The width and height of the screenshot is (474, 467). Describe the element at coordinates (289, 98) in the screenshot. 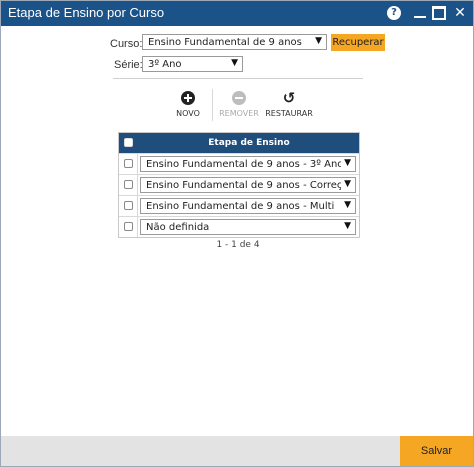

I see `restore-icon: ↺` at that location.